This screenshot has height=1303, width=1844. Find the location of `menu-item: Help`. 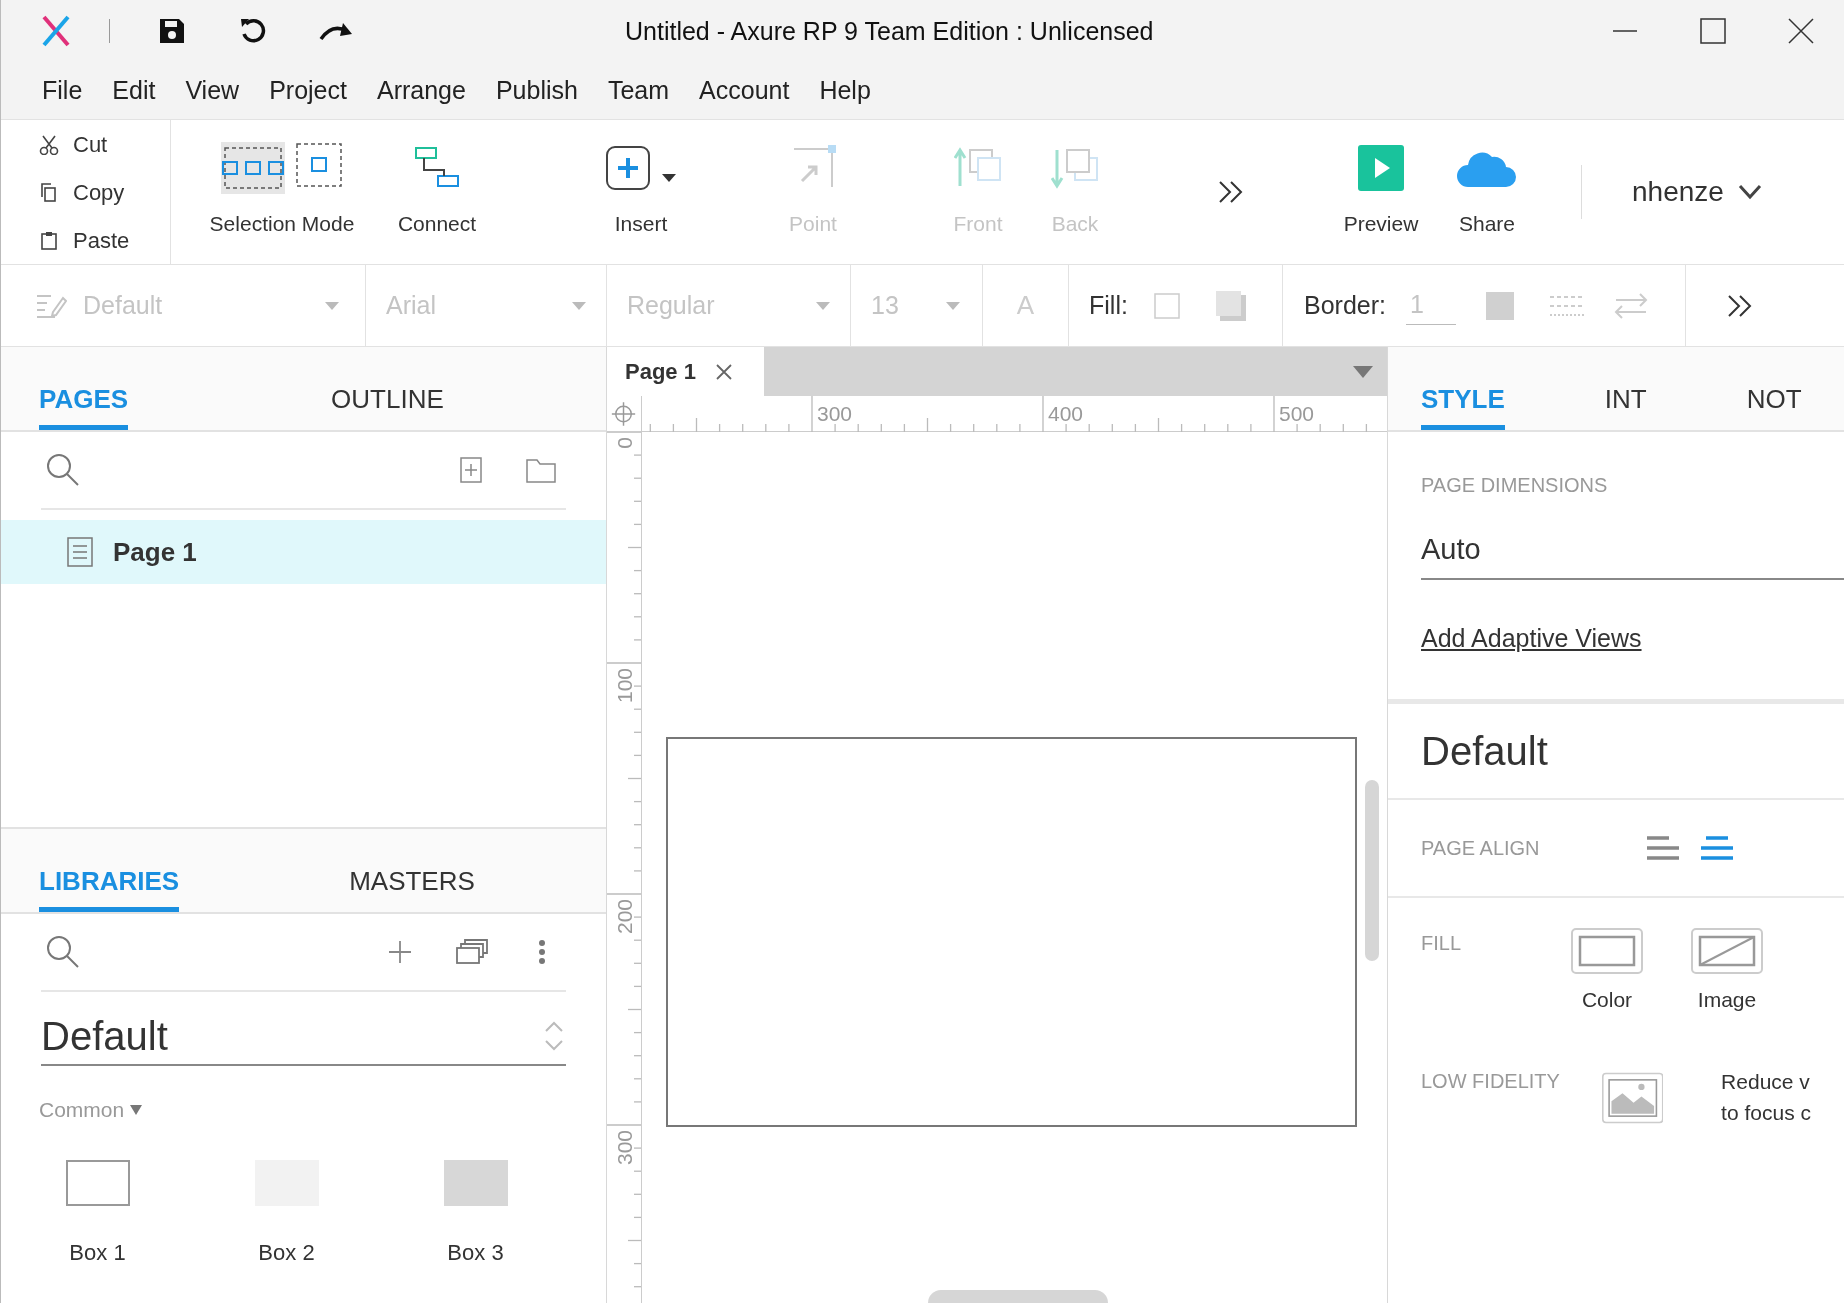

menu-item: Help is located at coordinates (845, 90).